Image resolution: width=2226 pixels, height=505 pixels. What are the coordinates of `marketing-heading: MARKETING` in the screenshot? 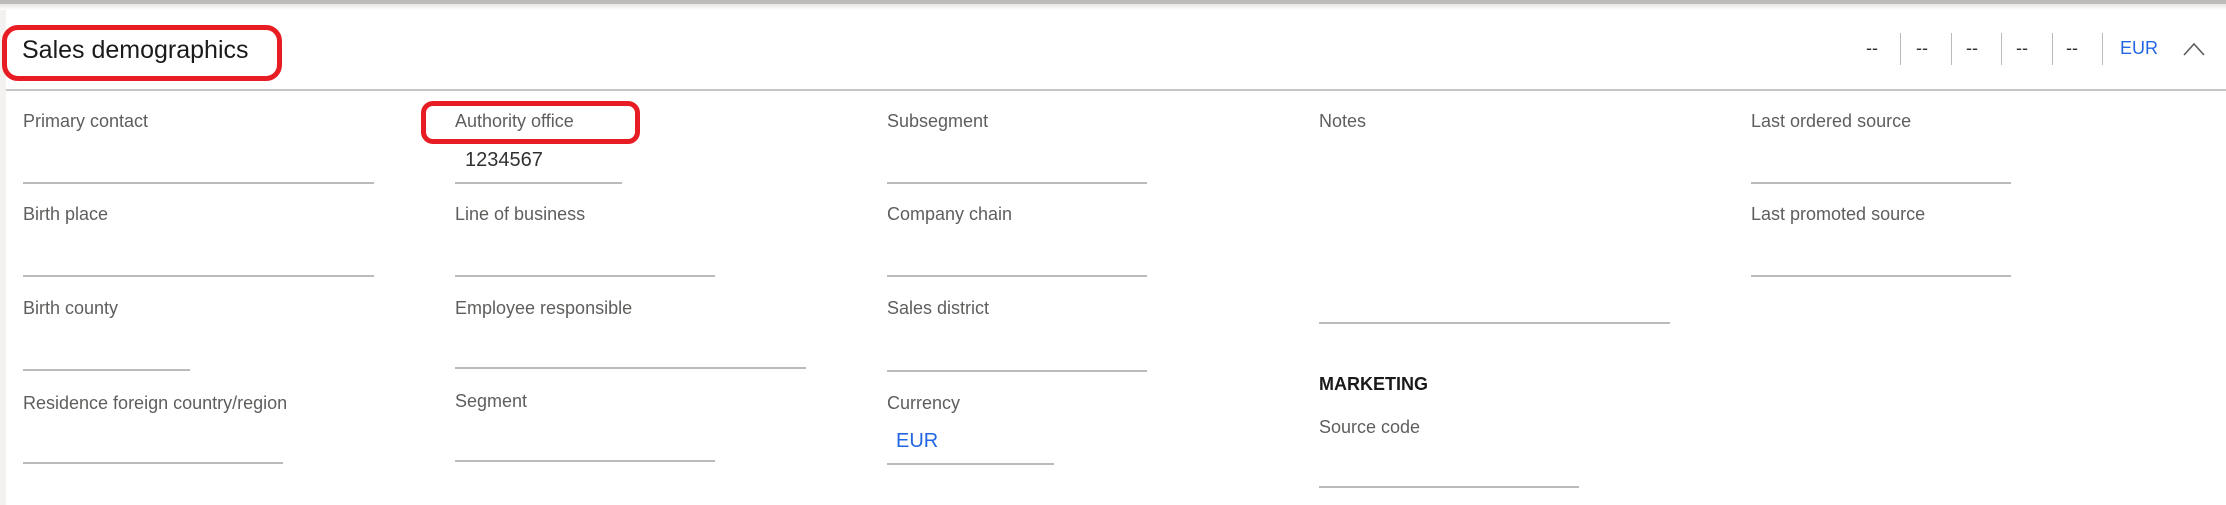 It's located at (1373, 384).